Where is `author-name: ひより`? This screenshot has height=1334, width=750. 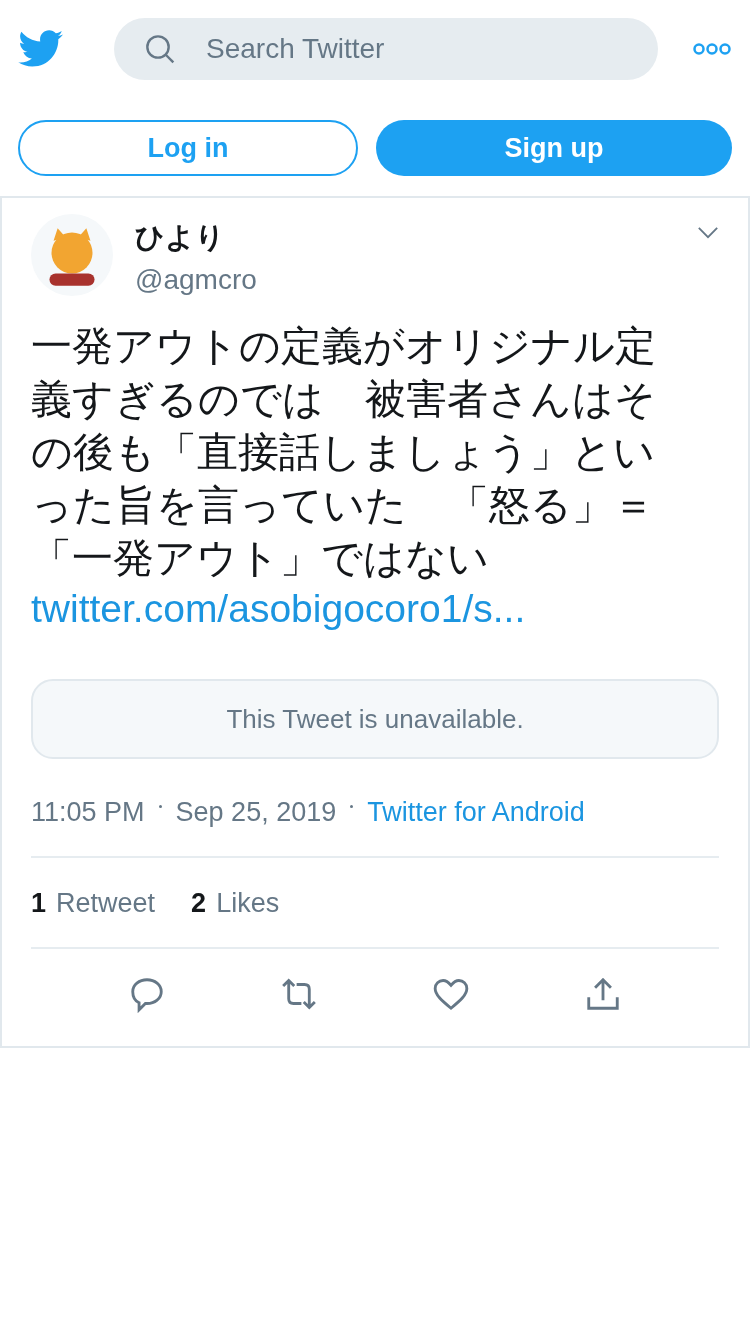
author-name: ひより is located at coordinates (416, 238).